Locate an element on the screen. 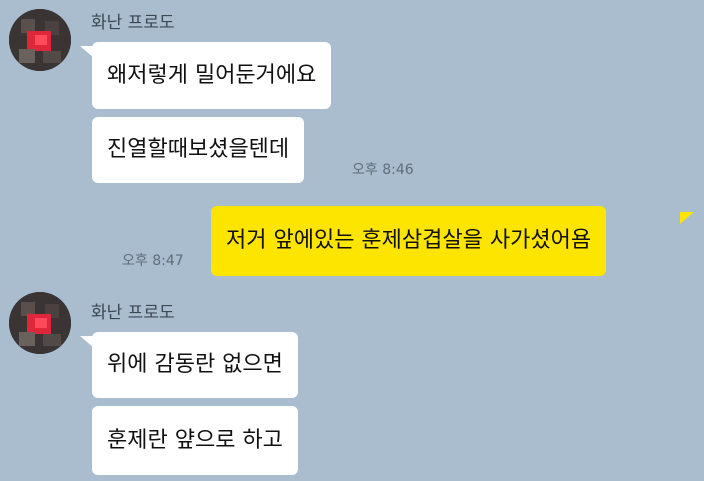  message-bubble: 진열할때보셨을텐데 is located at coordinates (198, 150).